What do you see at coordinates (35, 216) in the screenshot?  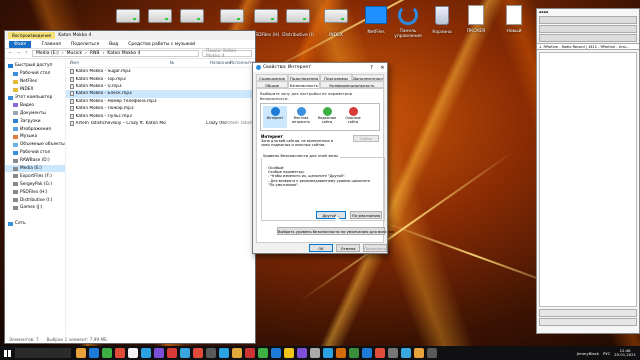 I see `nav-item` at bounding box center [35, 216].